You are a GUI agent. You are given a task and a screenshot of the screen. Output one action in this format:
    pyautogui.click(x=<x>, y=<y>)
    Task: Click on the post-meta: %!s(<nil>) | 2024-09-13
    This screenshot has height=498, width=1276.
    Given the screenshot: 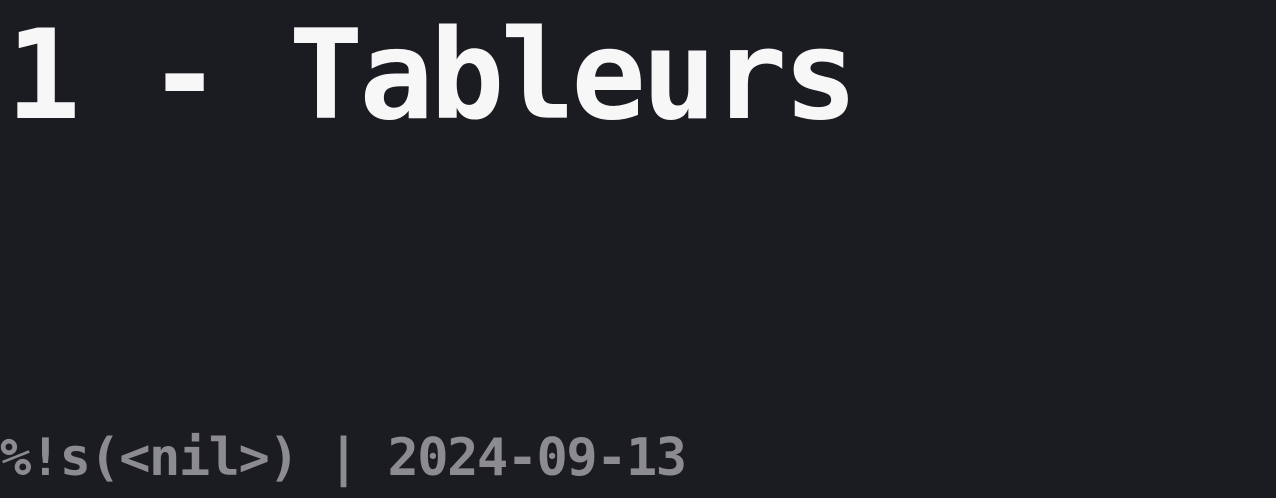 What is the action you would take?
    pyautogui.click(x=344, y=458)
    